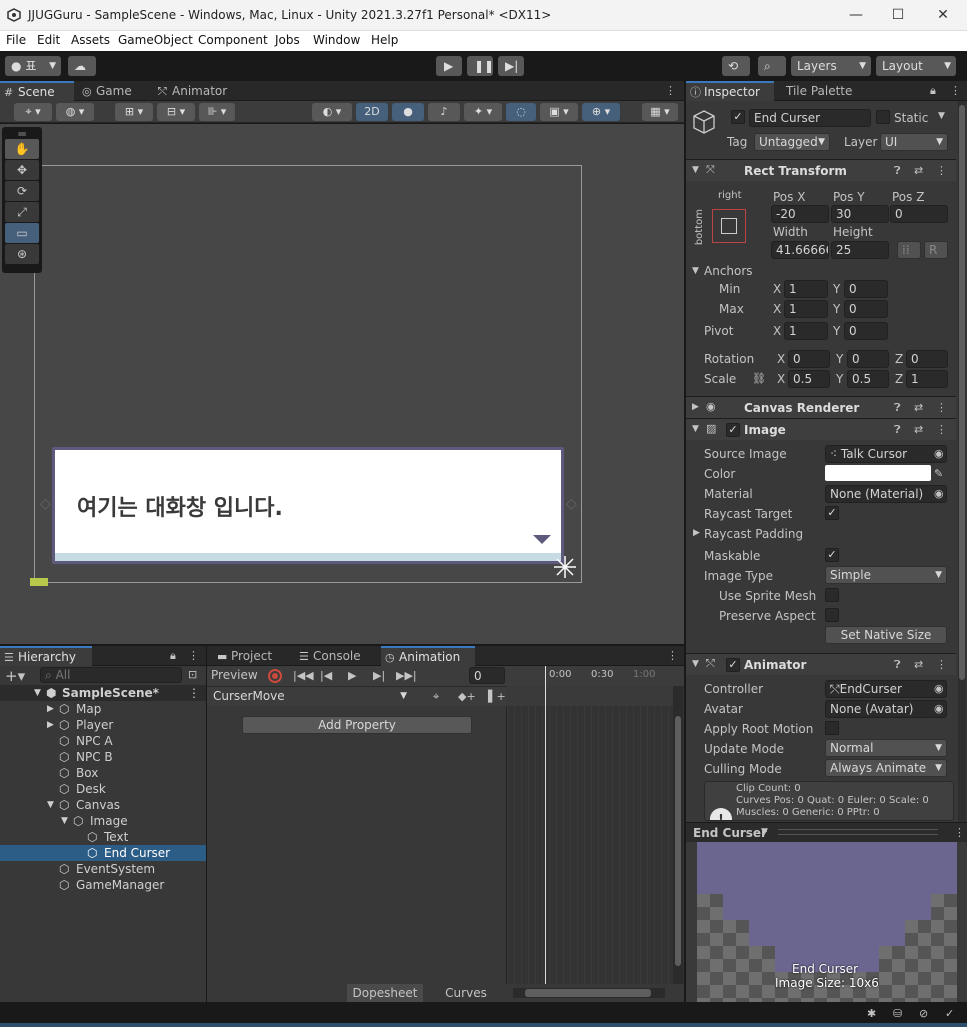  Describe the element at coordinates (103, 821) in the screenshot. I see `hierarchy-item-image: ▼ ⬡ Image` at that location.